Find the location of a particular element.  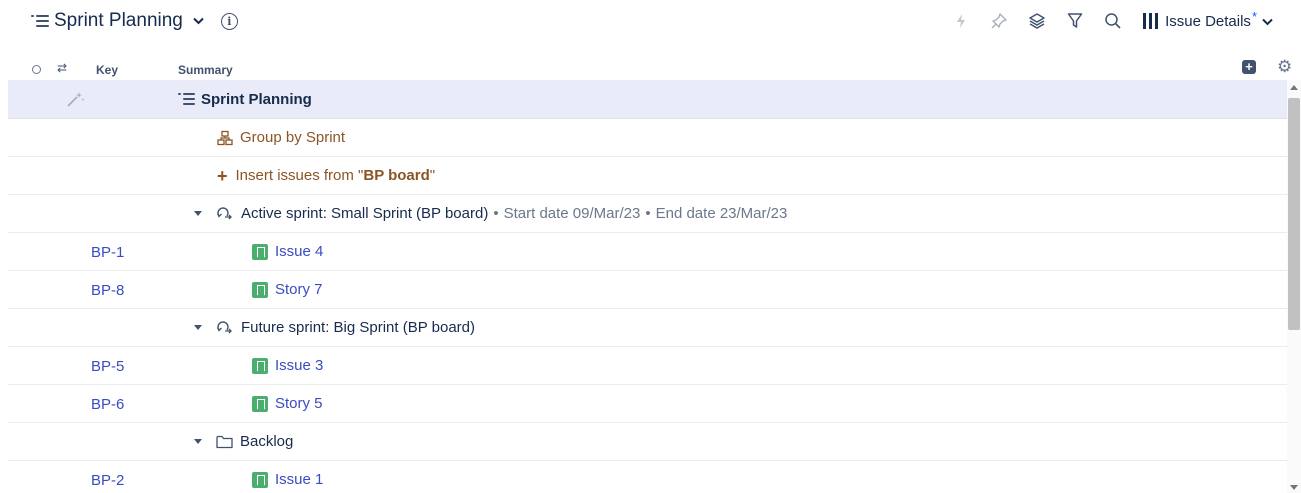

table-row: BP-1 Issue 4 is located at coordinates (647, 252).